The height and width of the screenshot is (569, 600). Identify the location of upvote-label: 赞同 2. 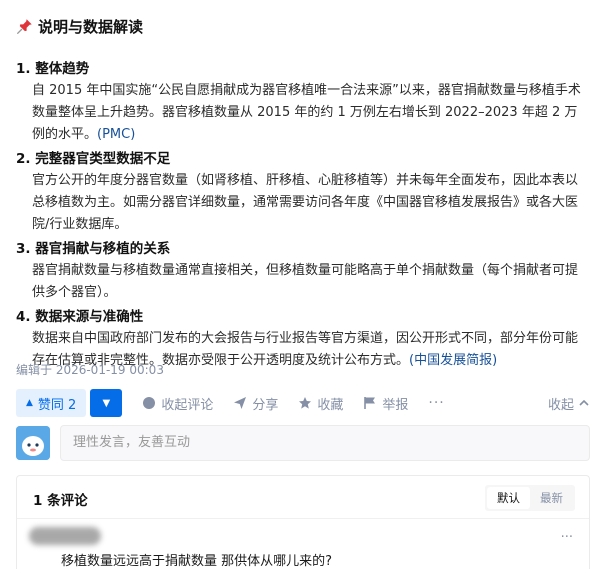
(57, 405).